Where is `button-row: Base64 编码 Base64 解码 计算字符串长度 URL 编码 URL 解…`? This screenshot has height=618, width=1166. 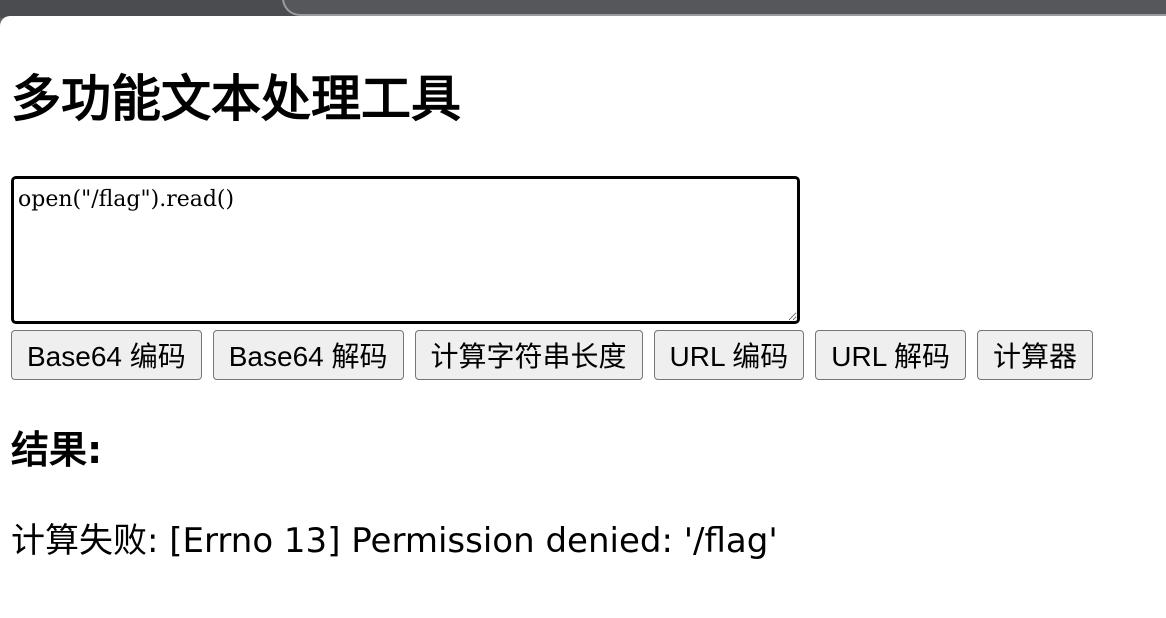
button-row: Base64 编码 Base64 解码 计算字符串长度 URL 编码 URL 解… is located at coordinates (552, 355).